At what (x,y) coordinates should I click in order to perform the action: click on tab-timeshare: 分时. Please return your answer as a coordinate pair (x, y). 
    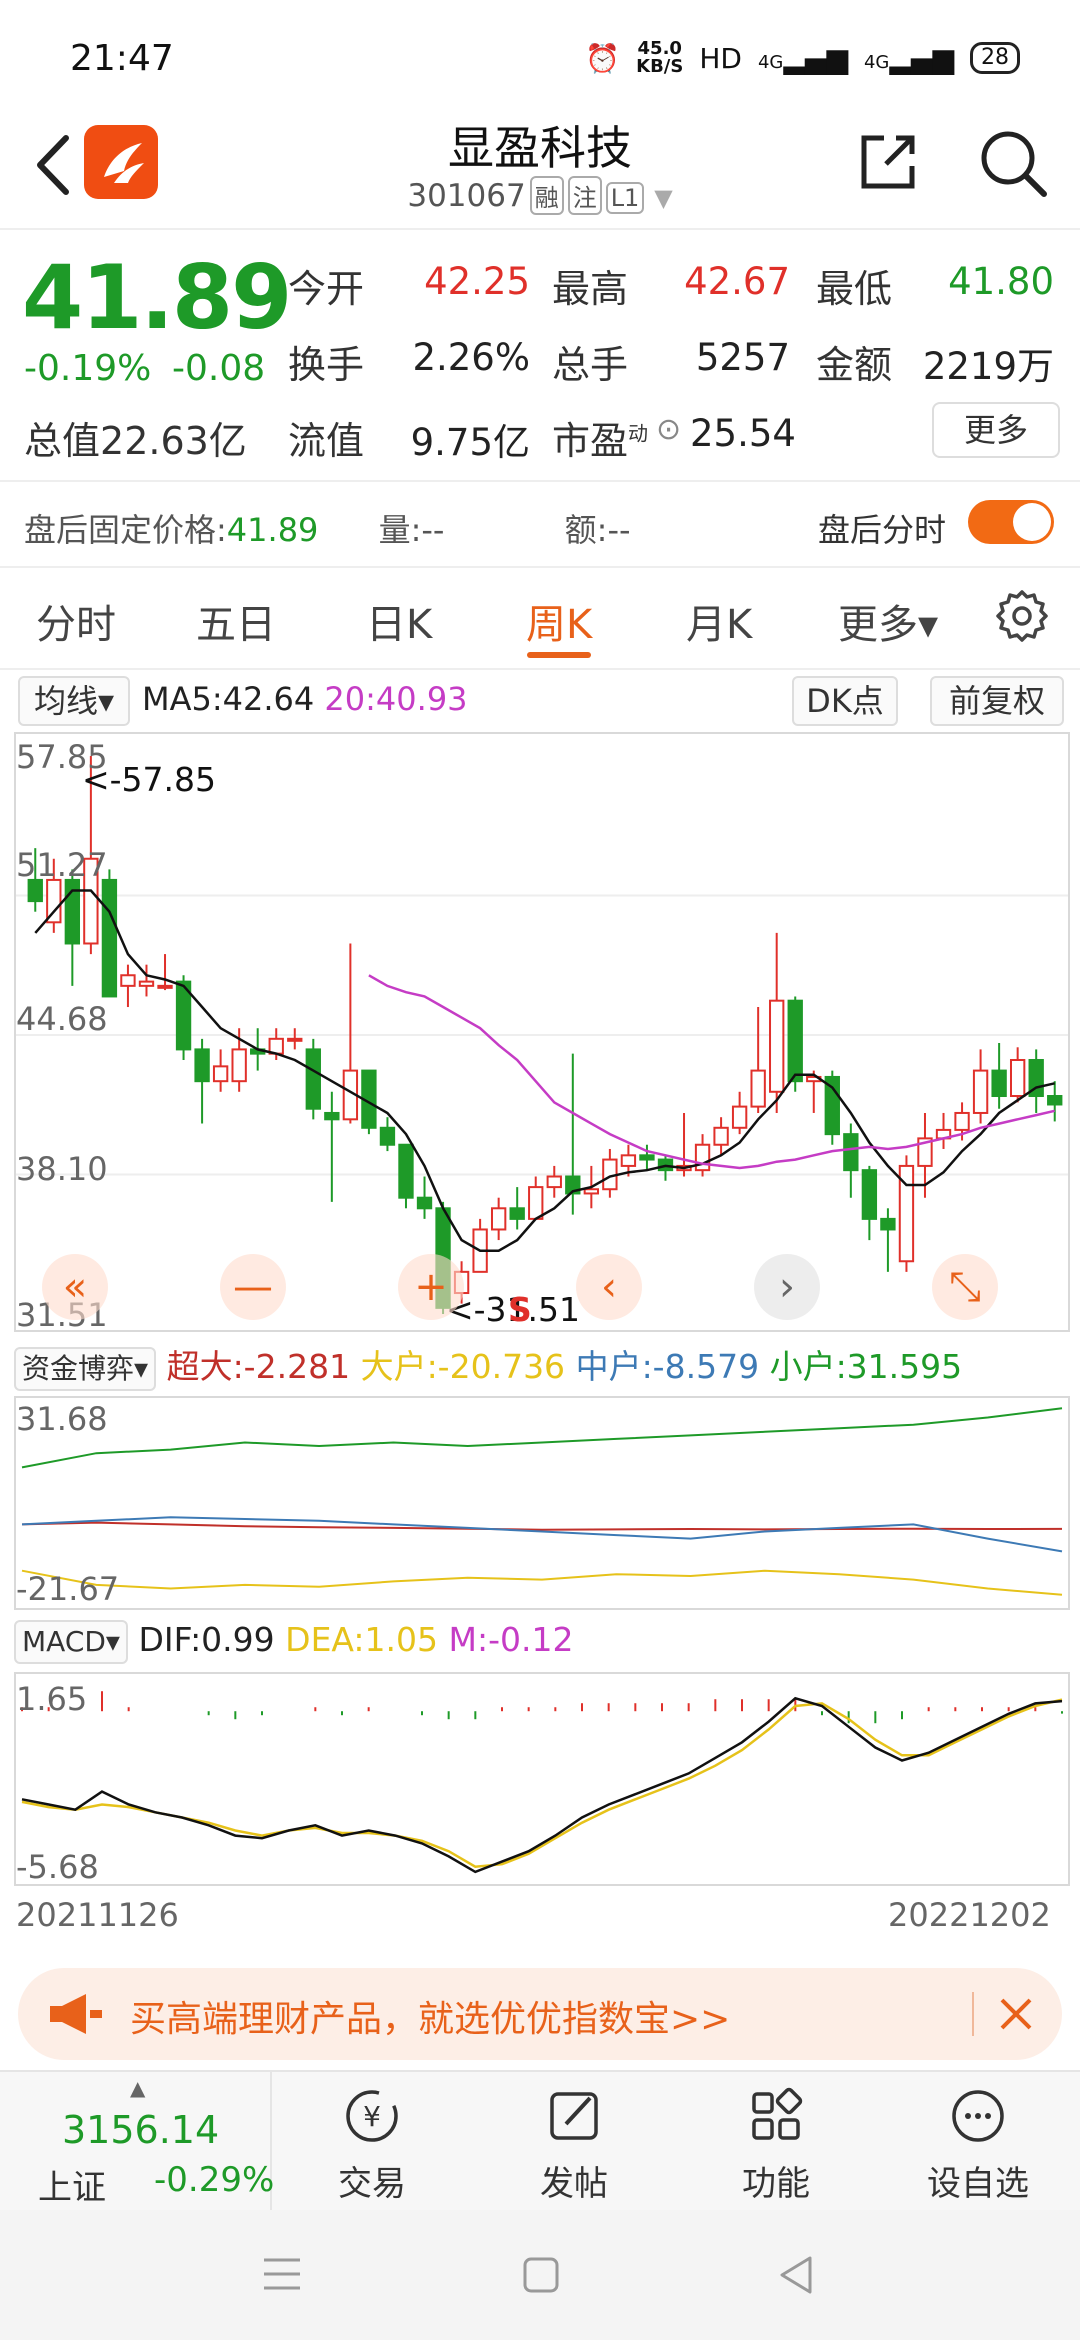
    Looking at the image, I should click on (76, 621).